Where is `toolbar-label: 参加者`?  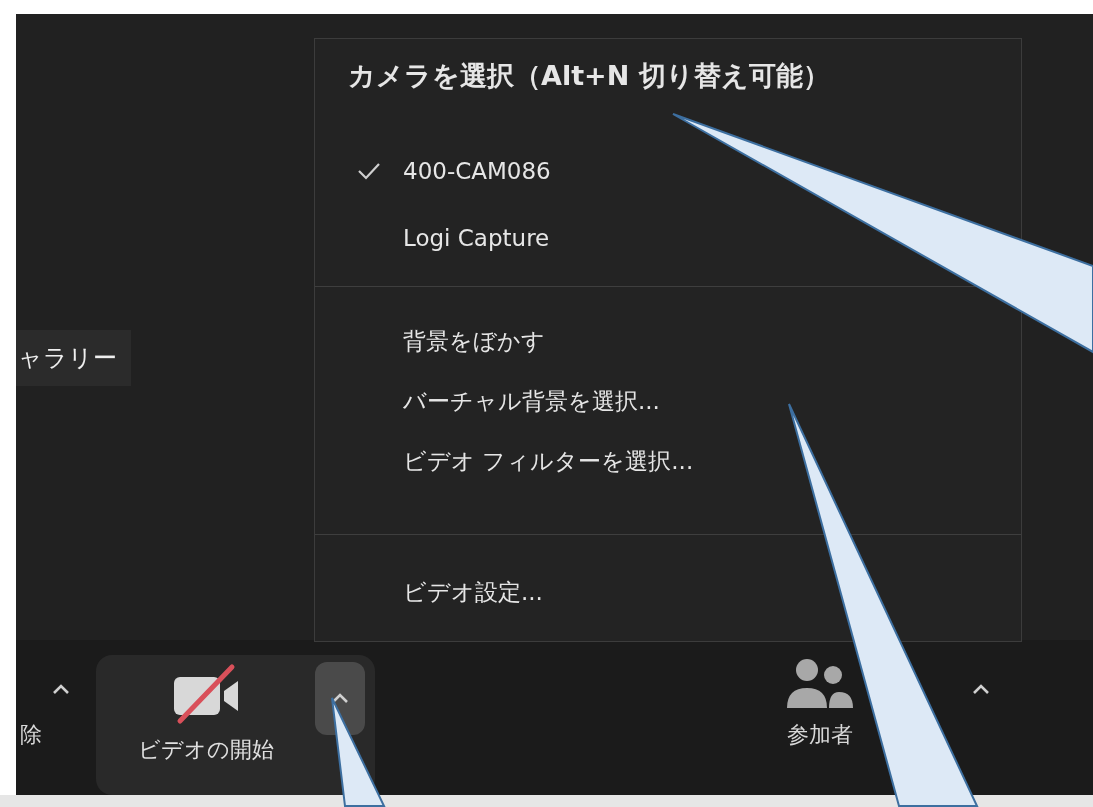
toolbar-label: 参加者 is located at coordinates (820, 735).